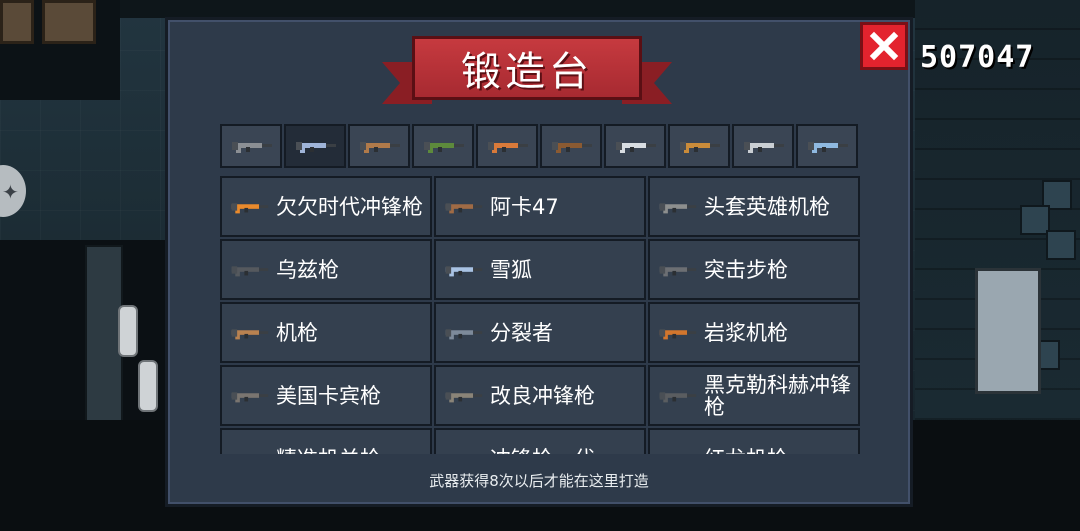 The height and width of the screenshot is (531, 1080). What do you see at coordinates (1008, 331) in the screenshot?
I see `vending-machine` at bounding box center [1008, 331].